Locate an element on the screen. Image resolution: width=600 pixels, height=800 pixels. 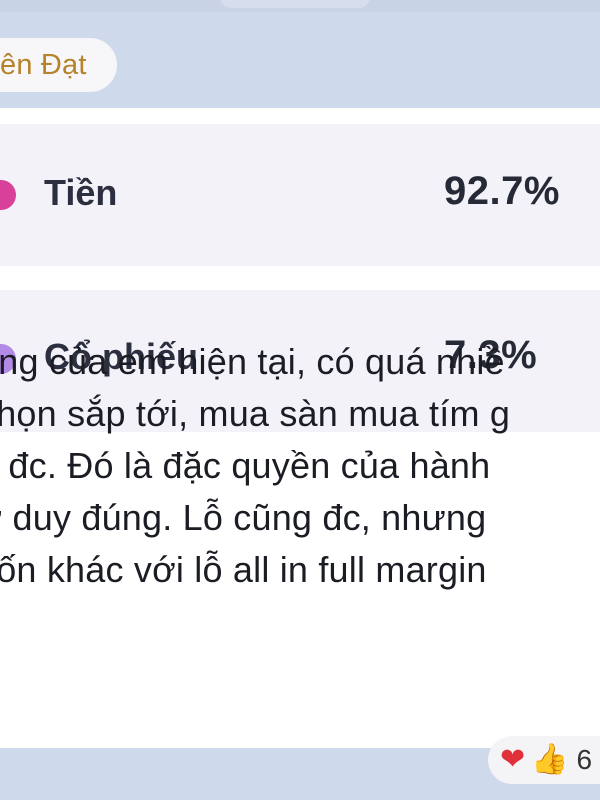
heart-icon: ❤ is located at coordinates (512, 760).